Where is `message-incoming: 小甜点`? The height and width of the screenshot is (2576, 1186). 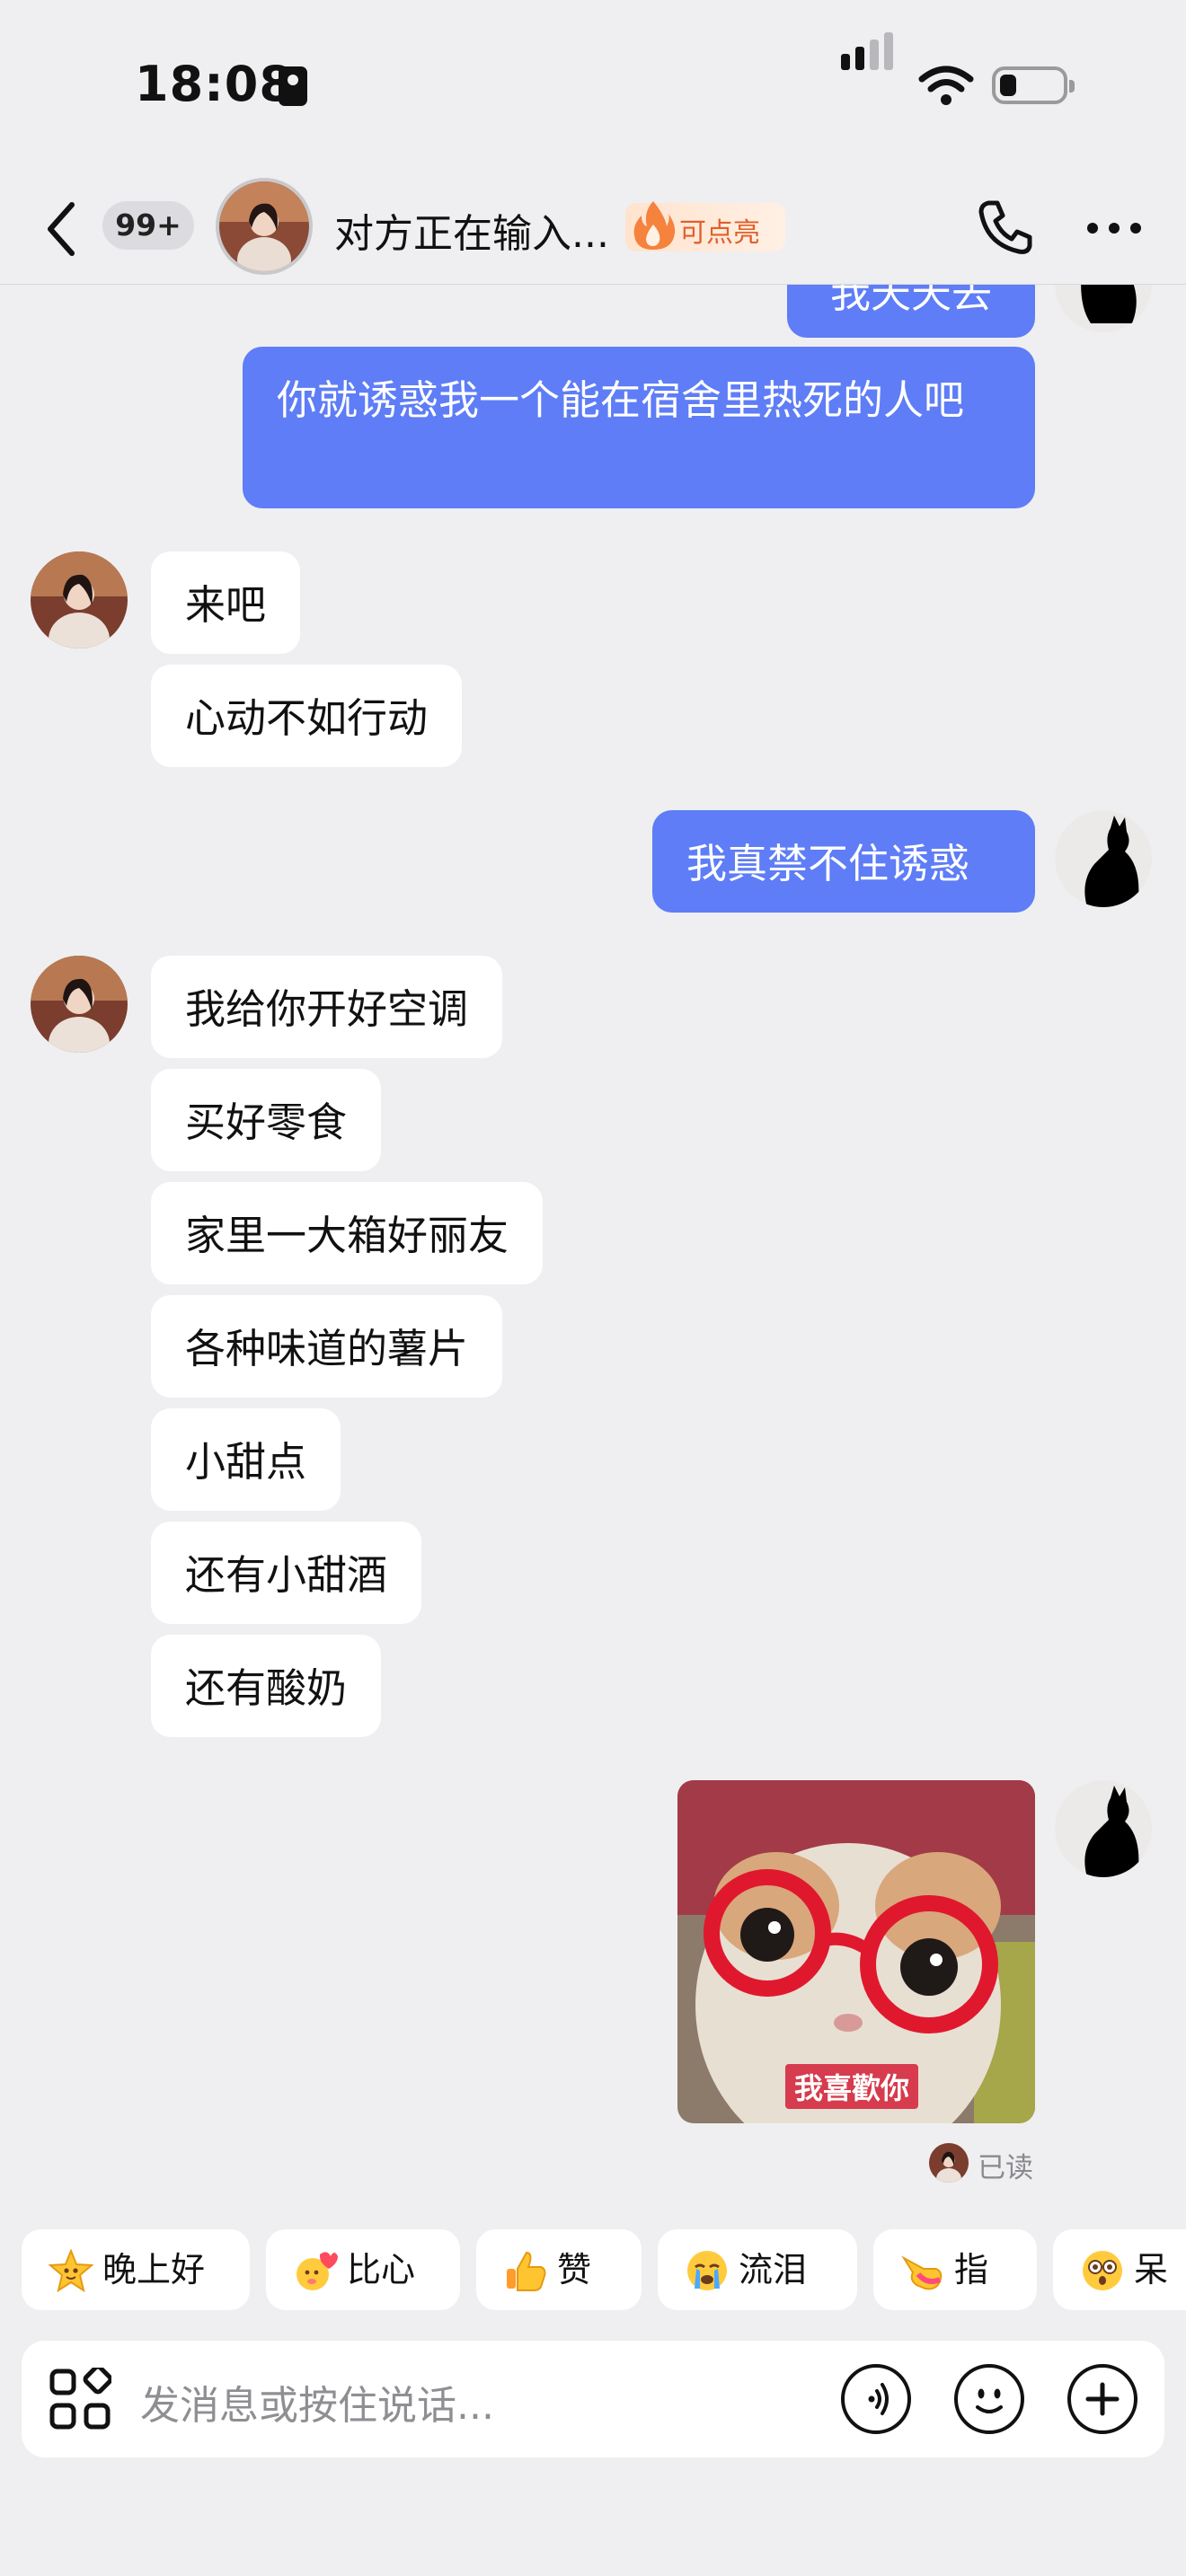
message-incoming: 小甜点 is located at coordinates (246, 1459).